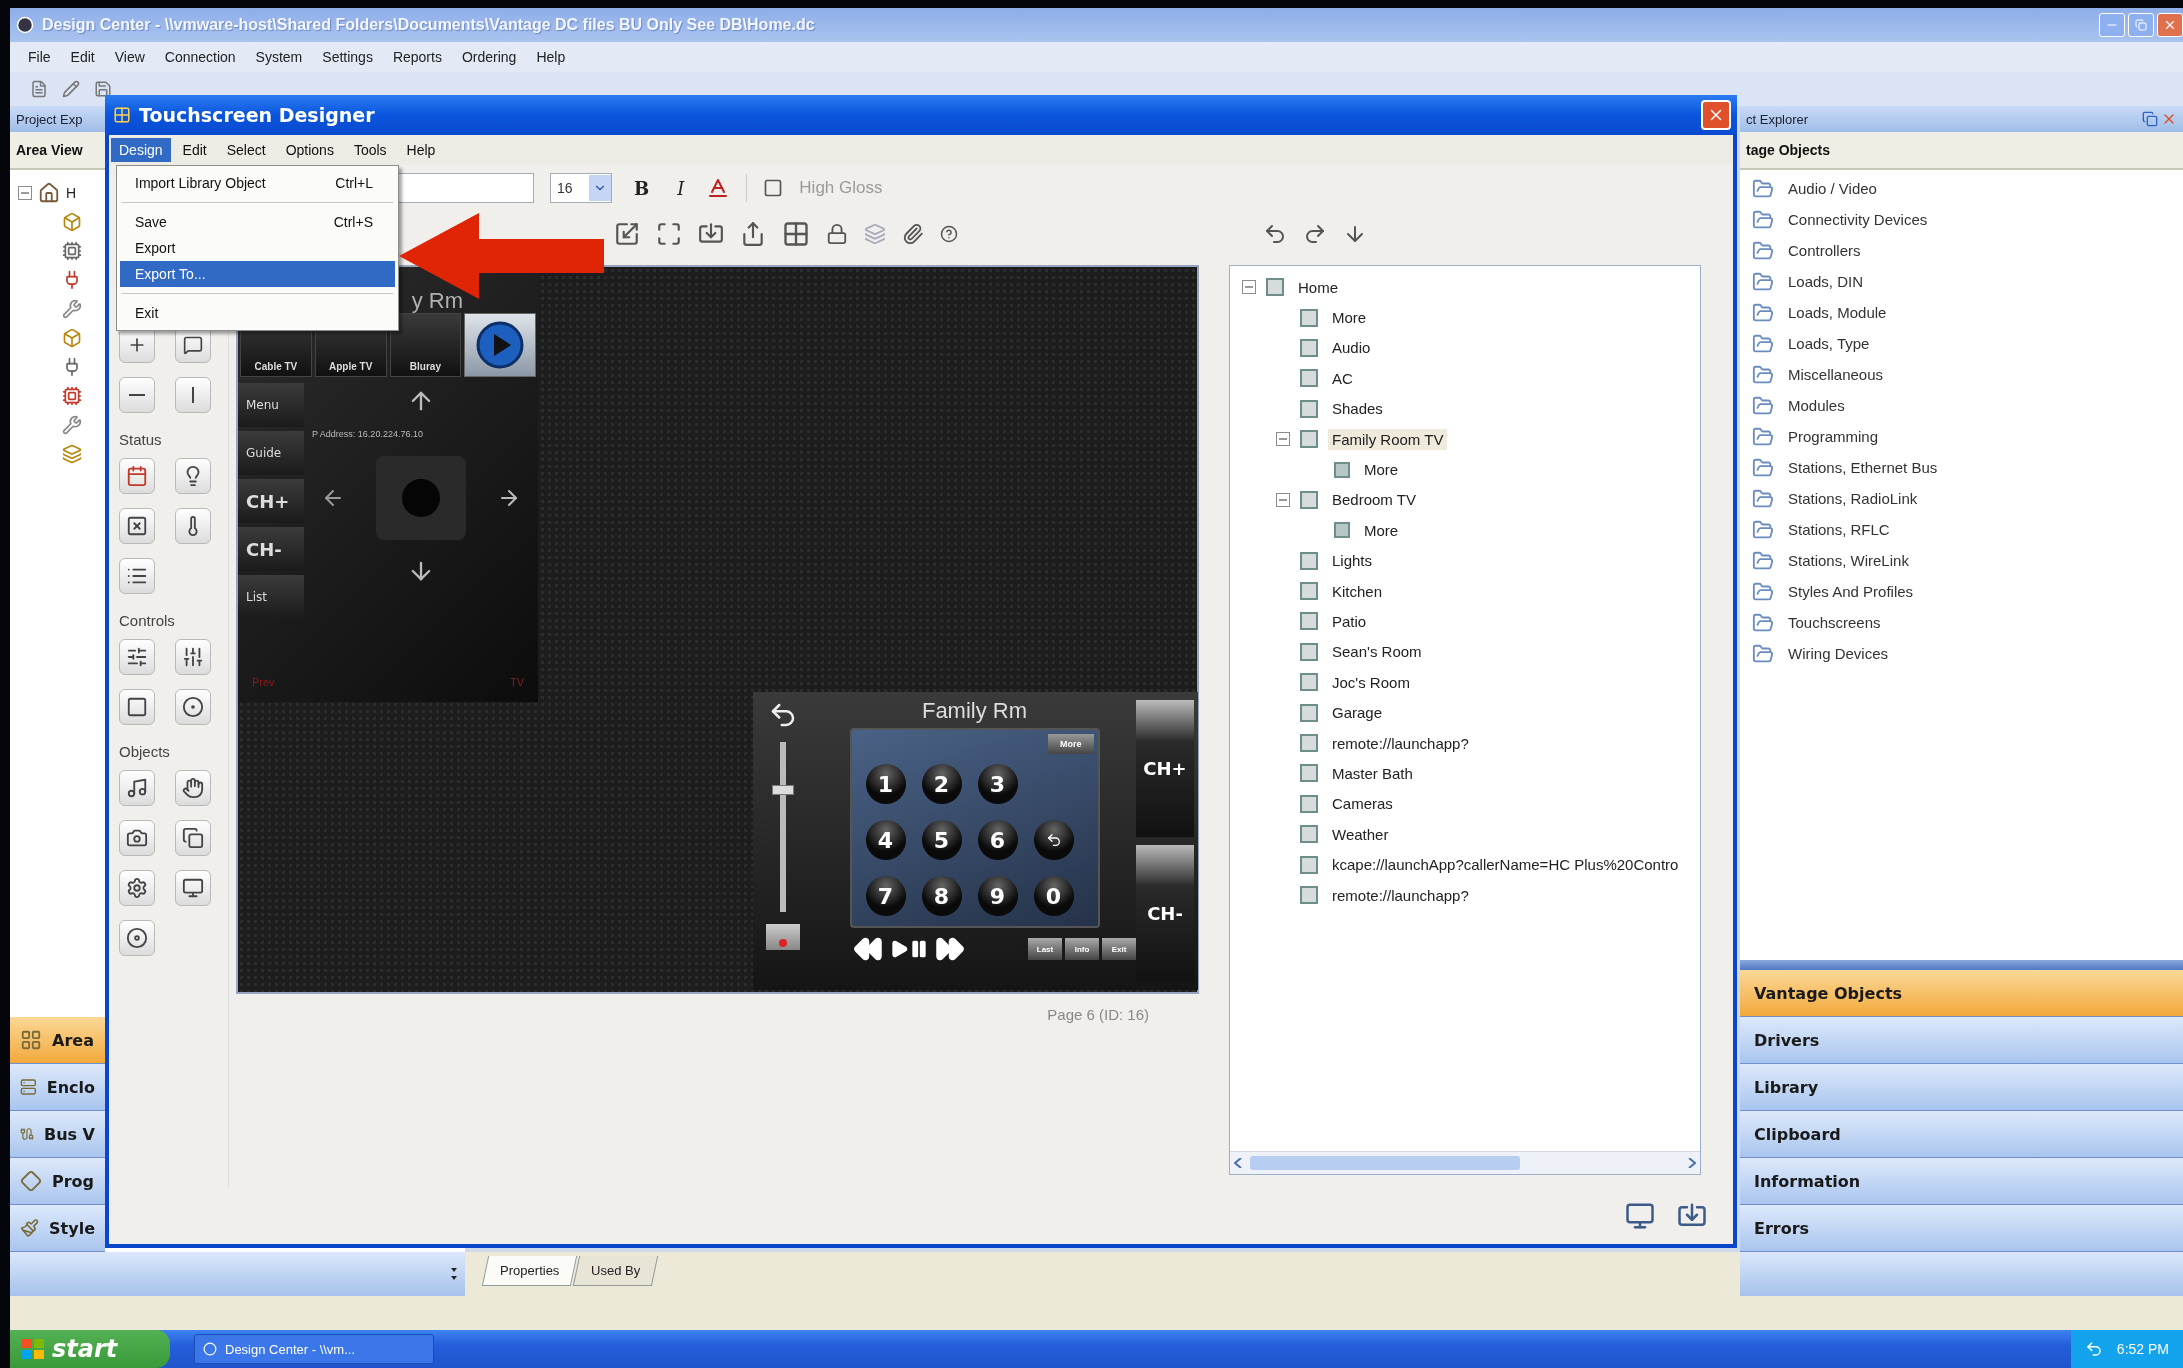  I want to click on add-page-icon, so click(1640, 1216).